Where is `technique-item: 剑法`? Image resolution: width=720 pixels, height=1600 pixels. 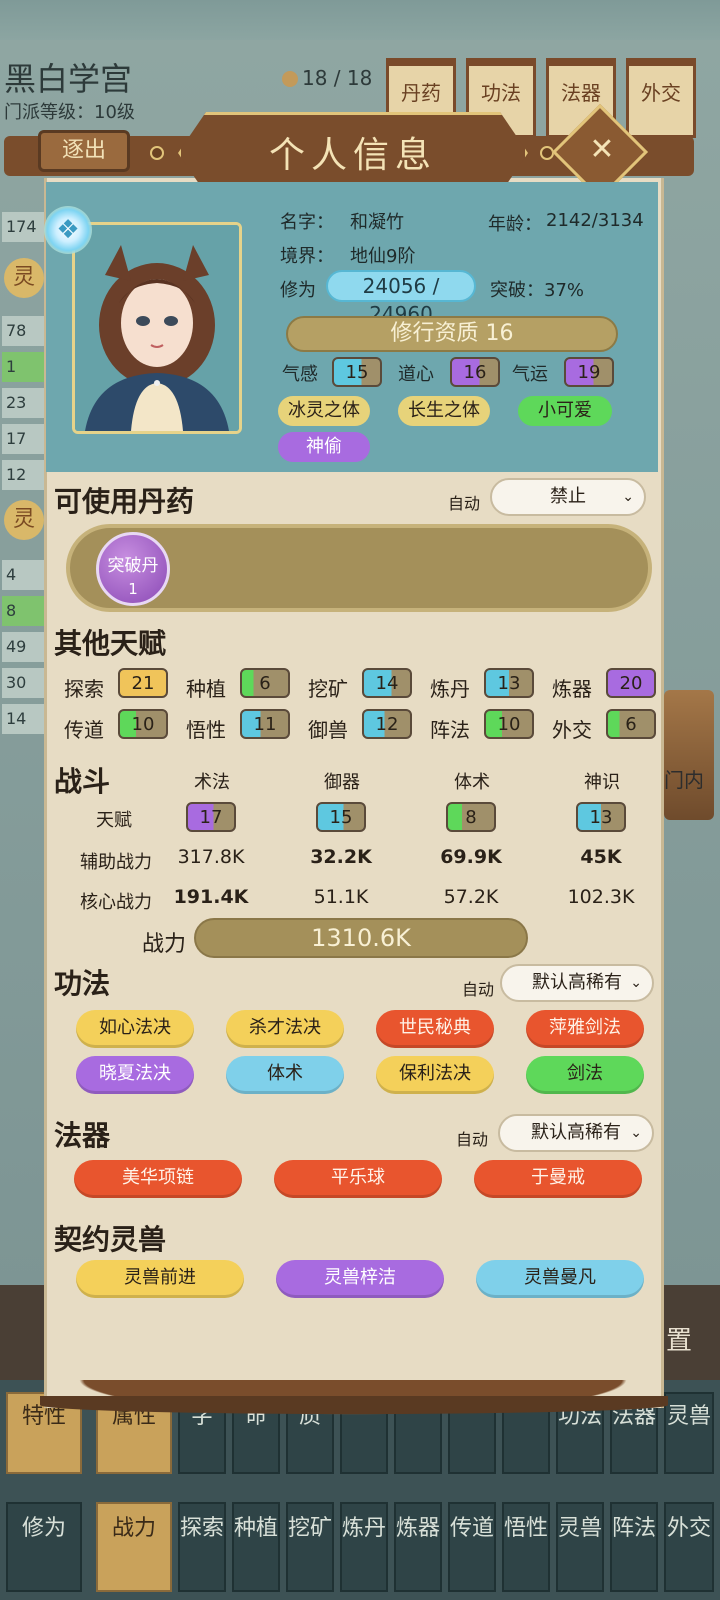 technique-item: 剑法 is located at coordinates (585, 1075).